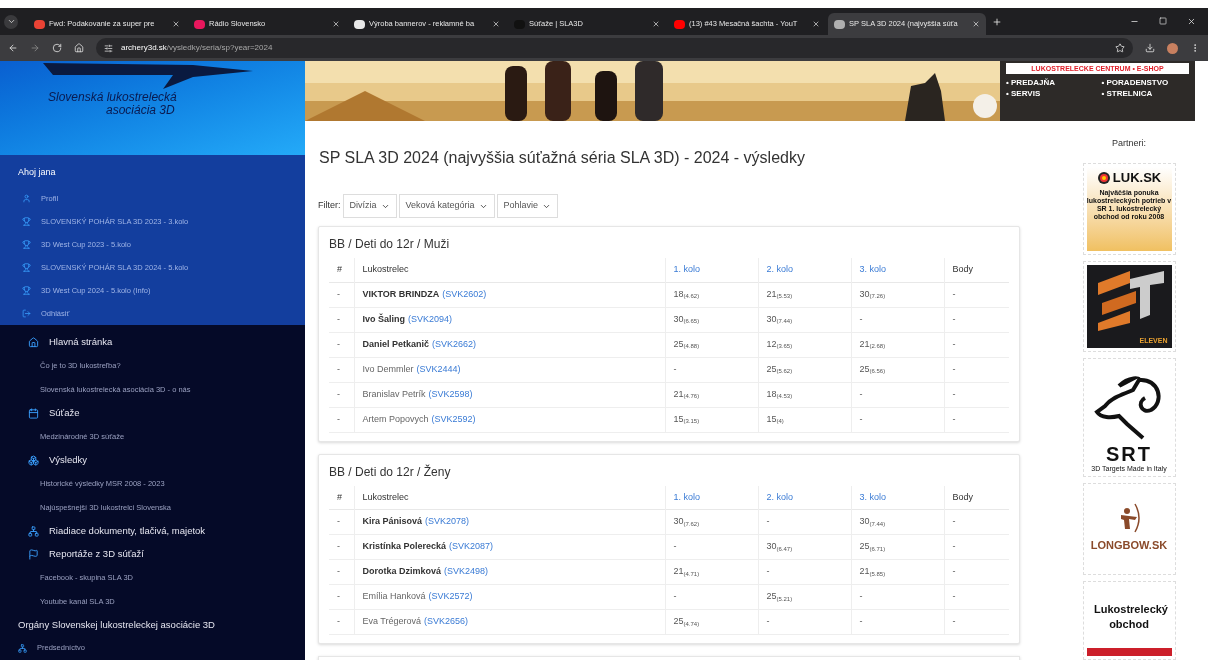  I want to click on forward-icon, so click(35, 48).